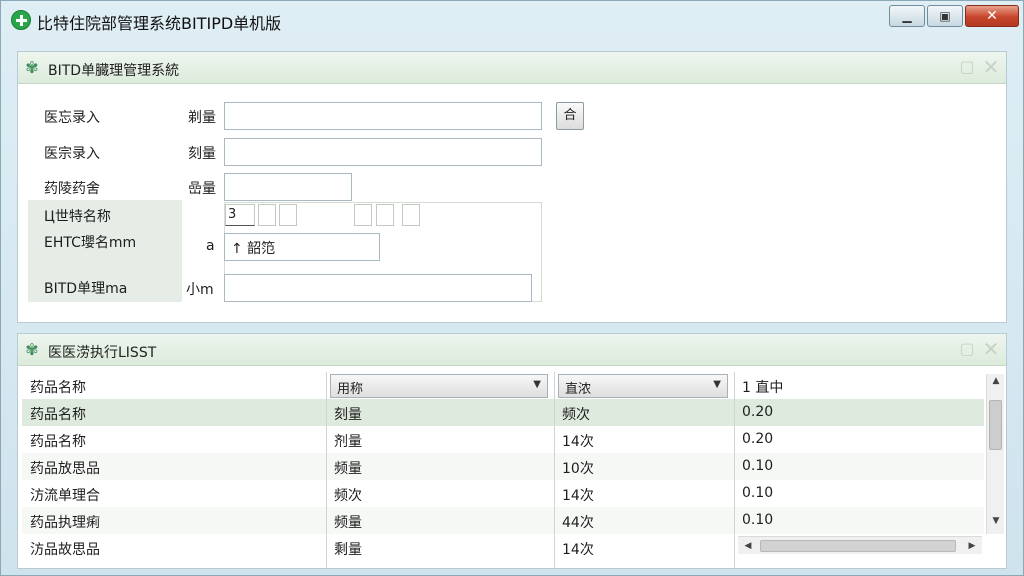 This screenshot has width=1024, height=576. What do you see at coordinates (512, 350) in the screenshot?
I see `panel-header: ✾ 医医涝执行LISST ▢ ✕` at bounding box center [512, 350].